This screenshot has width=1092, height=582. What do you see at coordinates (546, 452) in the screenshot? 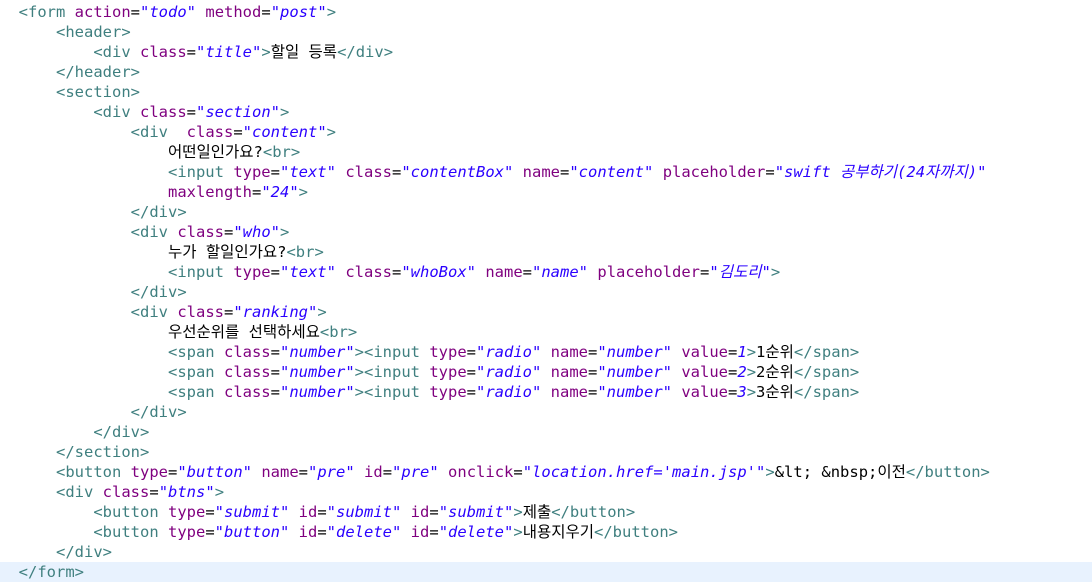
I see `code-line: </section>` at bounding box center [546, 452].